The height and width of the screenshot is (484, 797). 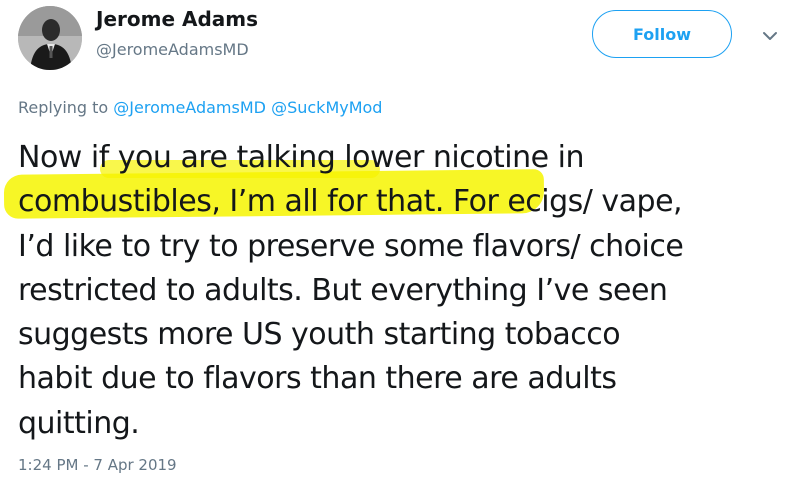 I want to click on tweet-text-line: Now if you are talking lower nicotine in, so click(x=301, y=157).